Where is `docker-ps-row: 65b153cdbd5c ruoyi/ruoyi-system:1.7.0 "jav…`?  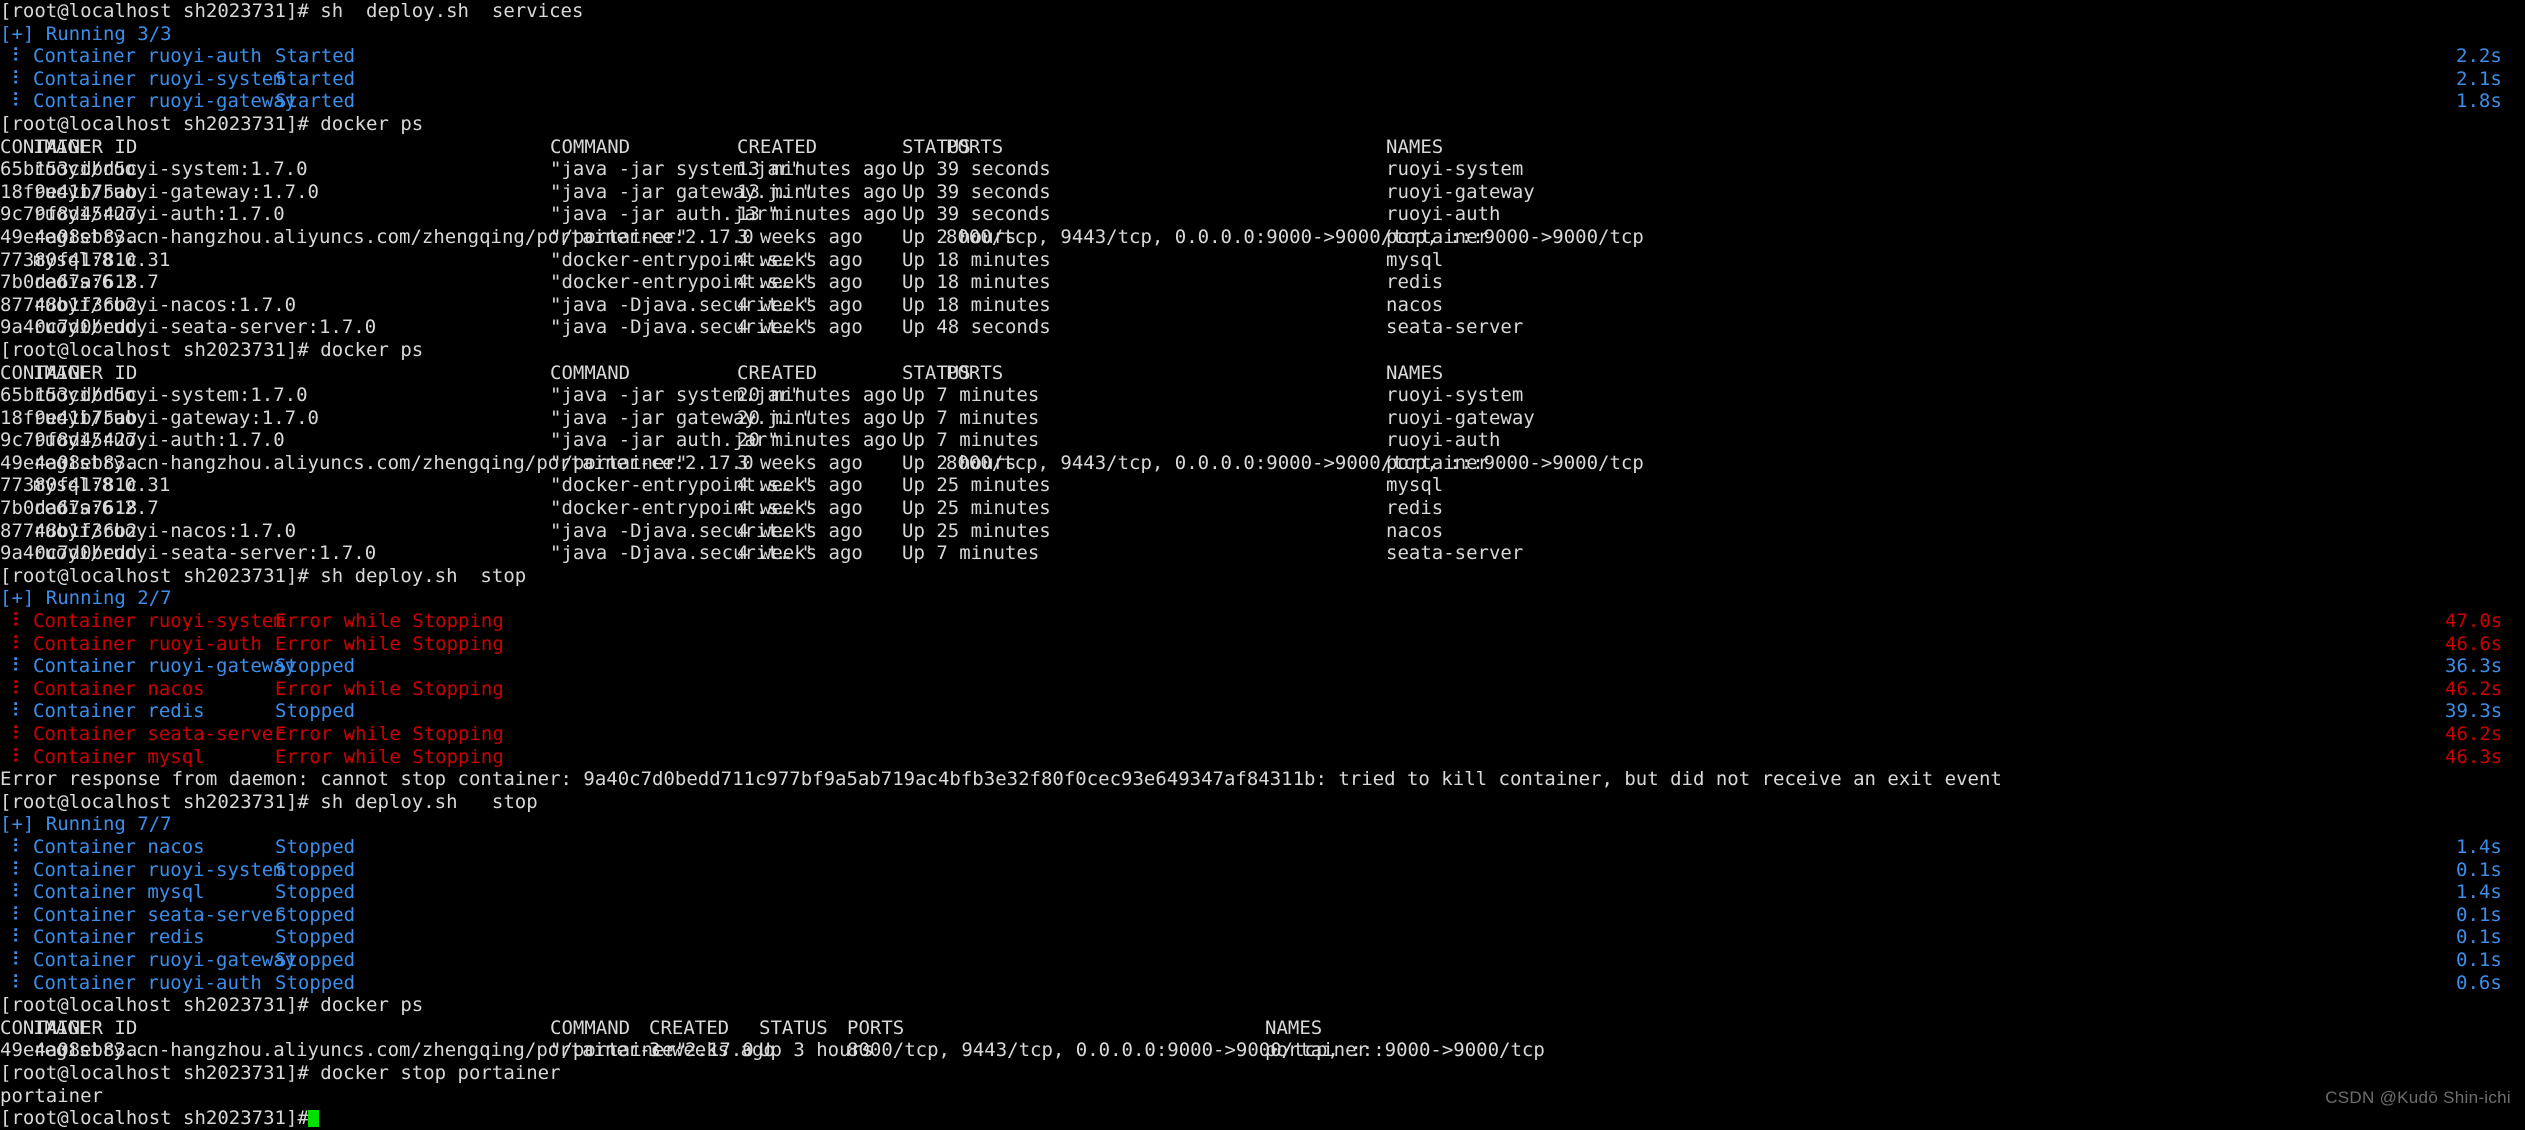
docker-ps-row: 65b153cdbd5c ruoyi/ruoyi-system:1.7.0 "jav… is located at coordinates (1262, 169).